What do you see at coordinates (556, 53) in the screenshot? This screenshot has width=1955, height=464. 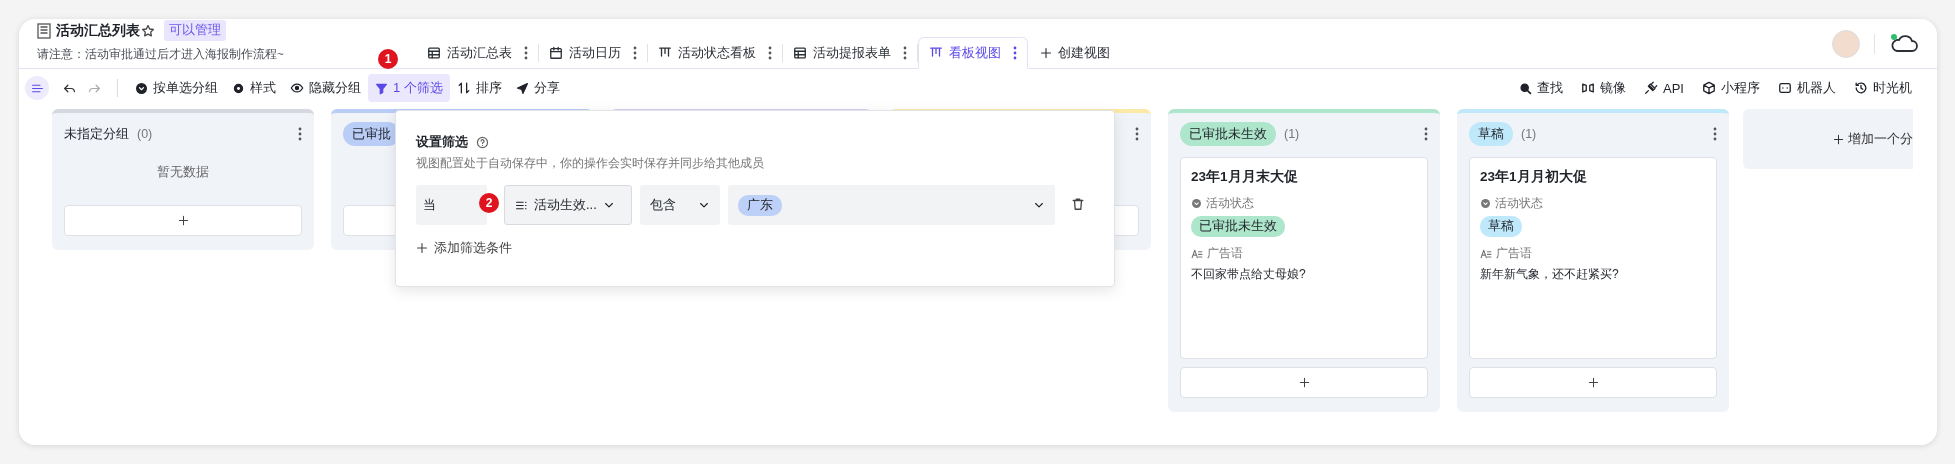 I see `calendar-icon` at bounding box center [556, 53].